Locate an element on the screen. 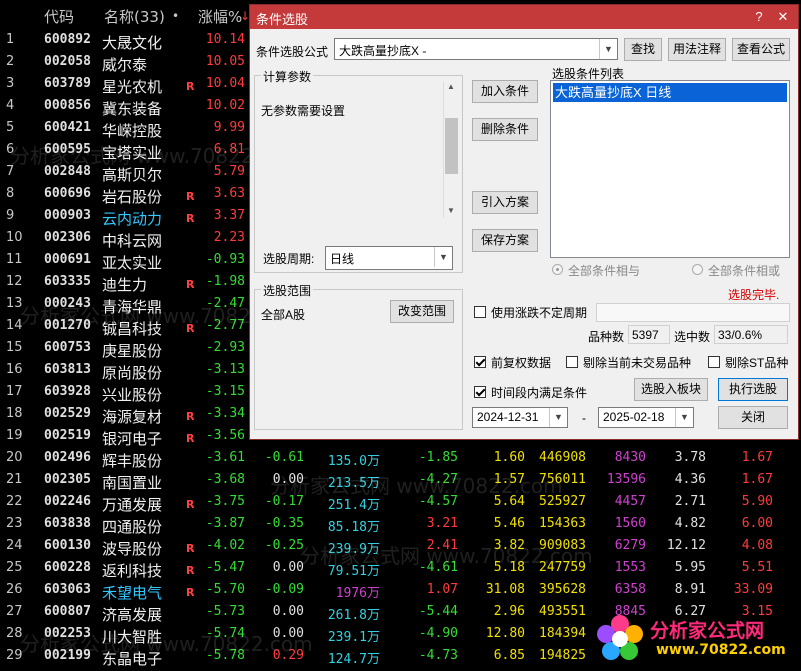 This screenshot has height=671, width=801. row-number: 24 is located at coordinates (14, 545).